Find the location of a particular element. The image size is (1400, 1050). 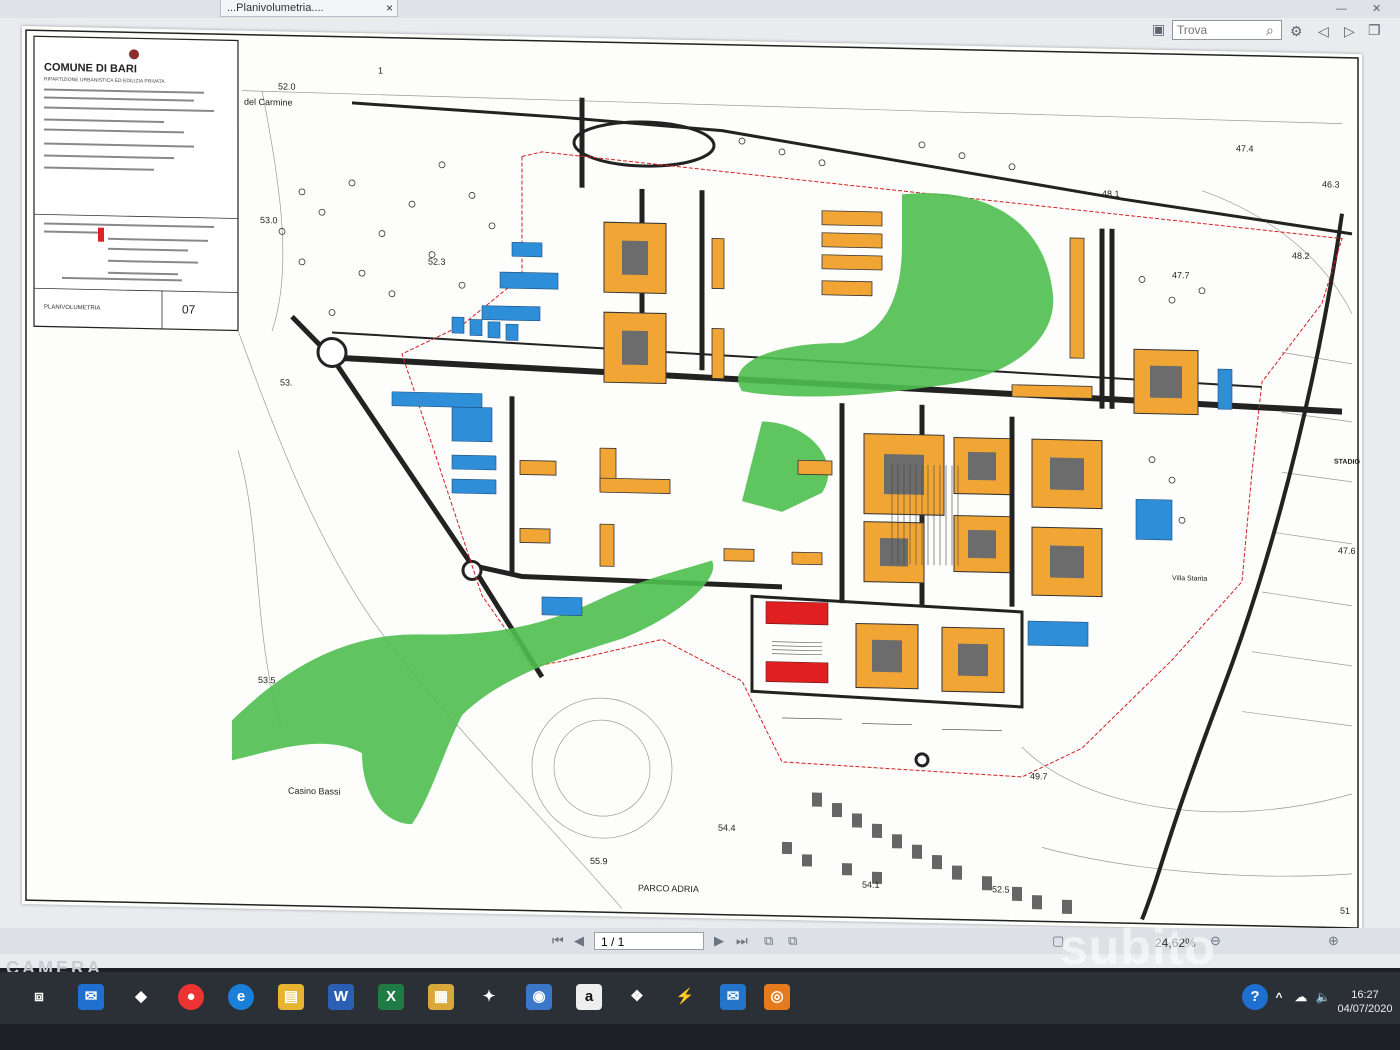

sheet-title: PLANIVOLUMETRIA is located at coordinates (72, 307).